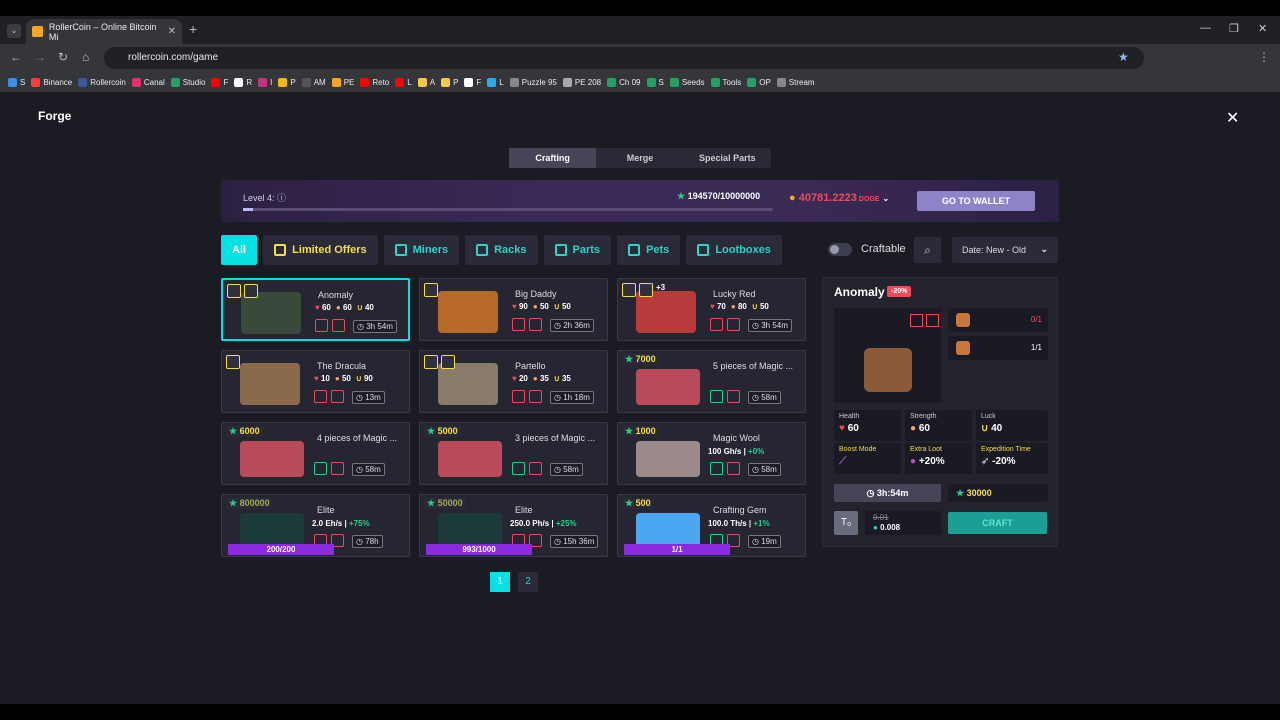 The height and width of the screenshot is (720, 1280). Describe the element at coordinates (281, 198) in the screenshot. I see `info-icon: ⓘ` at that location.